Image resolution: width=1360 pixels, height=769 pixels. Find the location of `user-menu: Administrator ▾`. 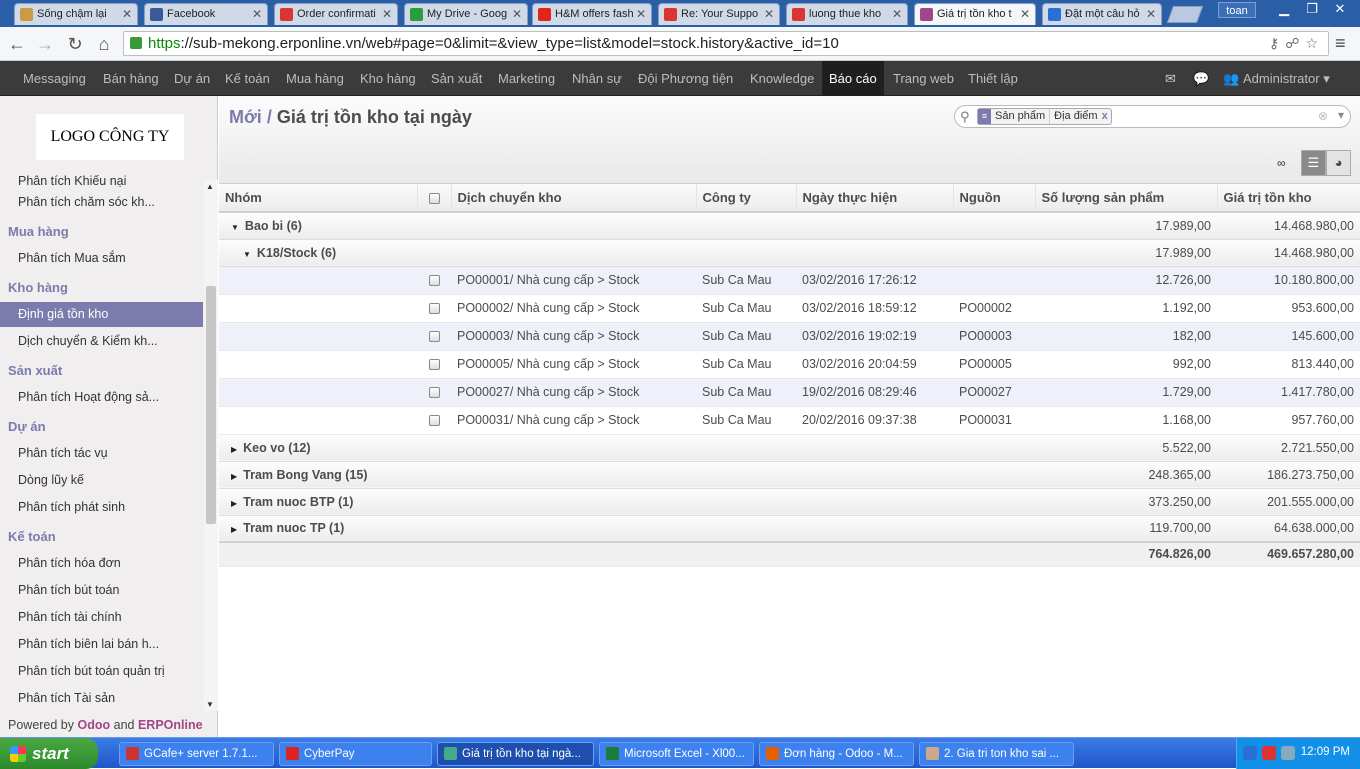

user-menu: Administrator ▾ is located at coordinates (1286, 78).